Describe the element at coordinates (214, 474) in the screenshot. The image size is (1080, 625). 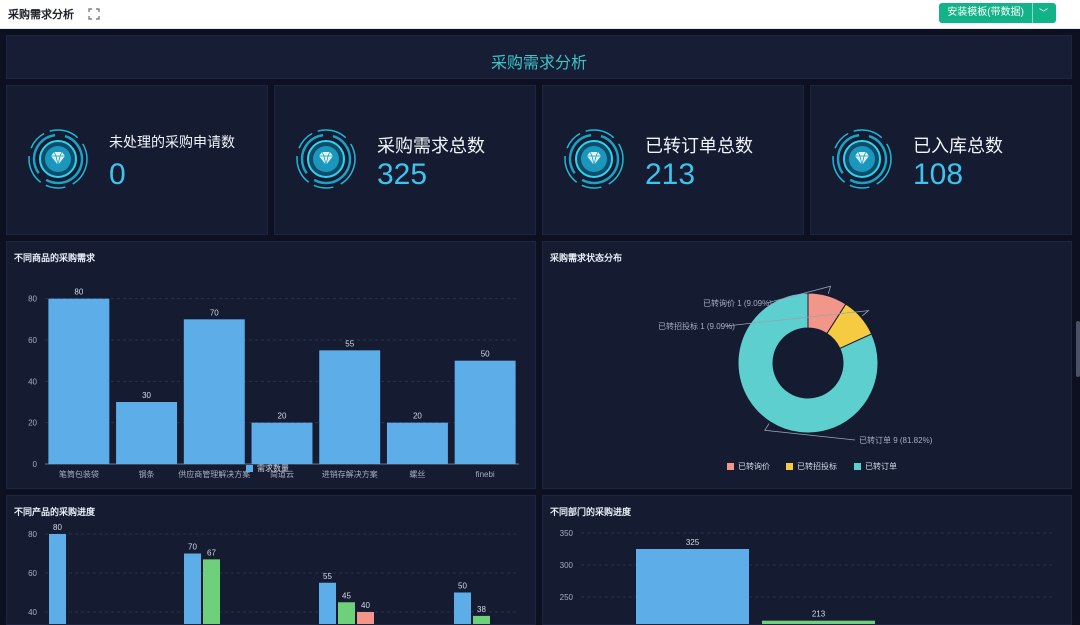
I see `x-tick-label: 供应商管理解决方案` at that location.